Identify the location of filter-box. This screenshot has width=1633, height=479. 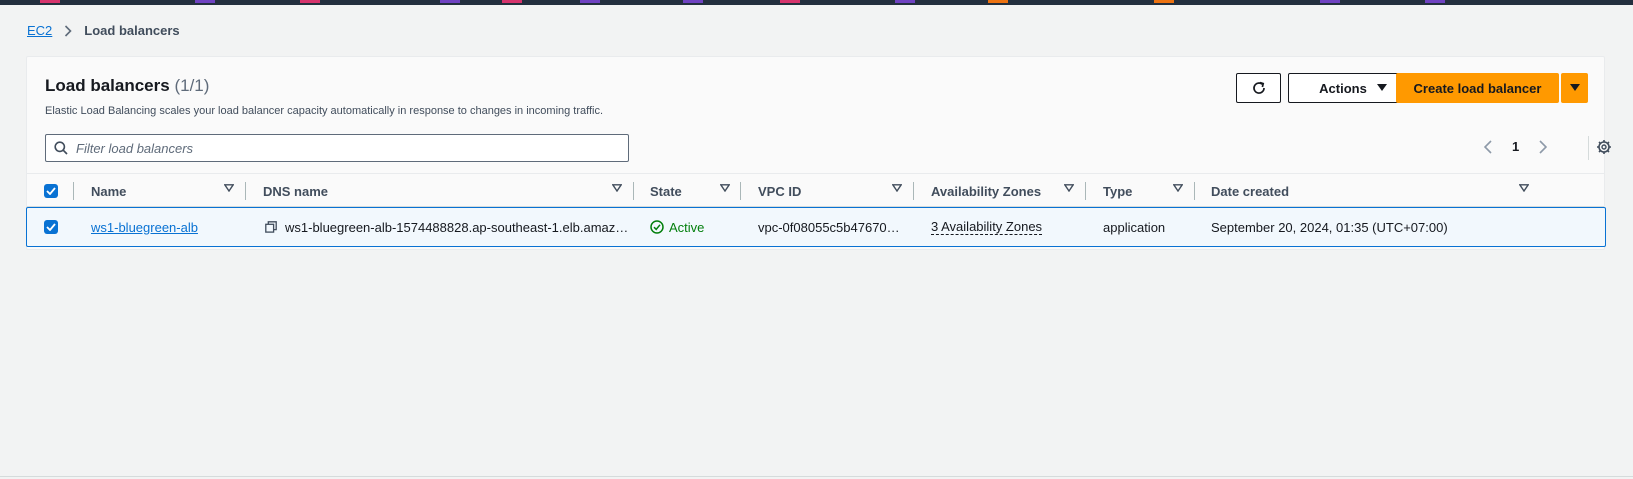
(337, 148).